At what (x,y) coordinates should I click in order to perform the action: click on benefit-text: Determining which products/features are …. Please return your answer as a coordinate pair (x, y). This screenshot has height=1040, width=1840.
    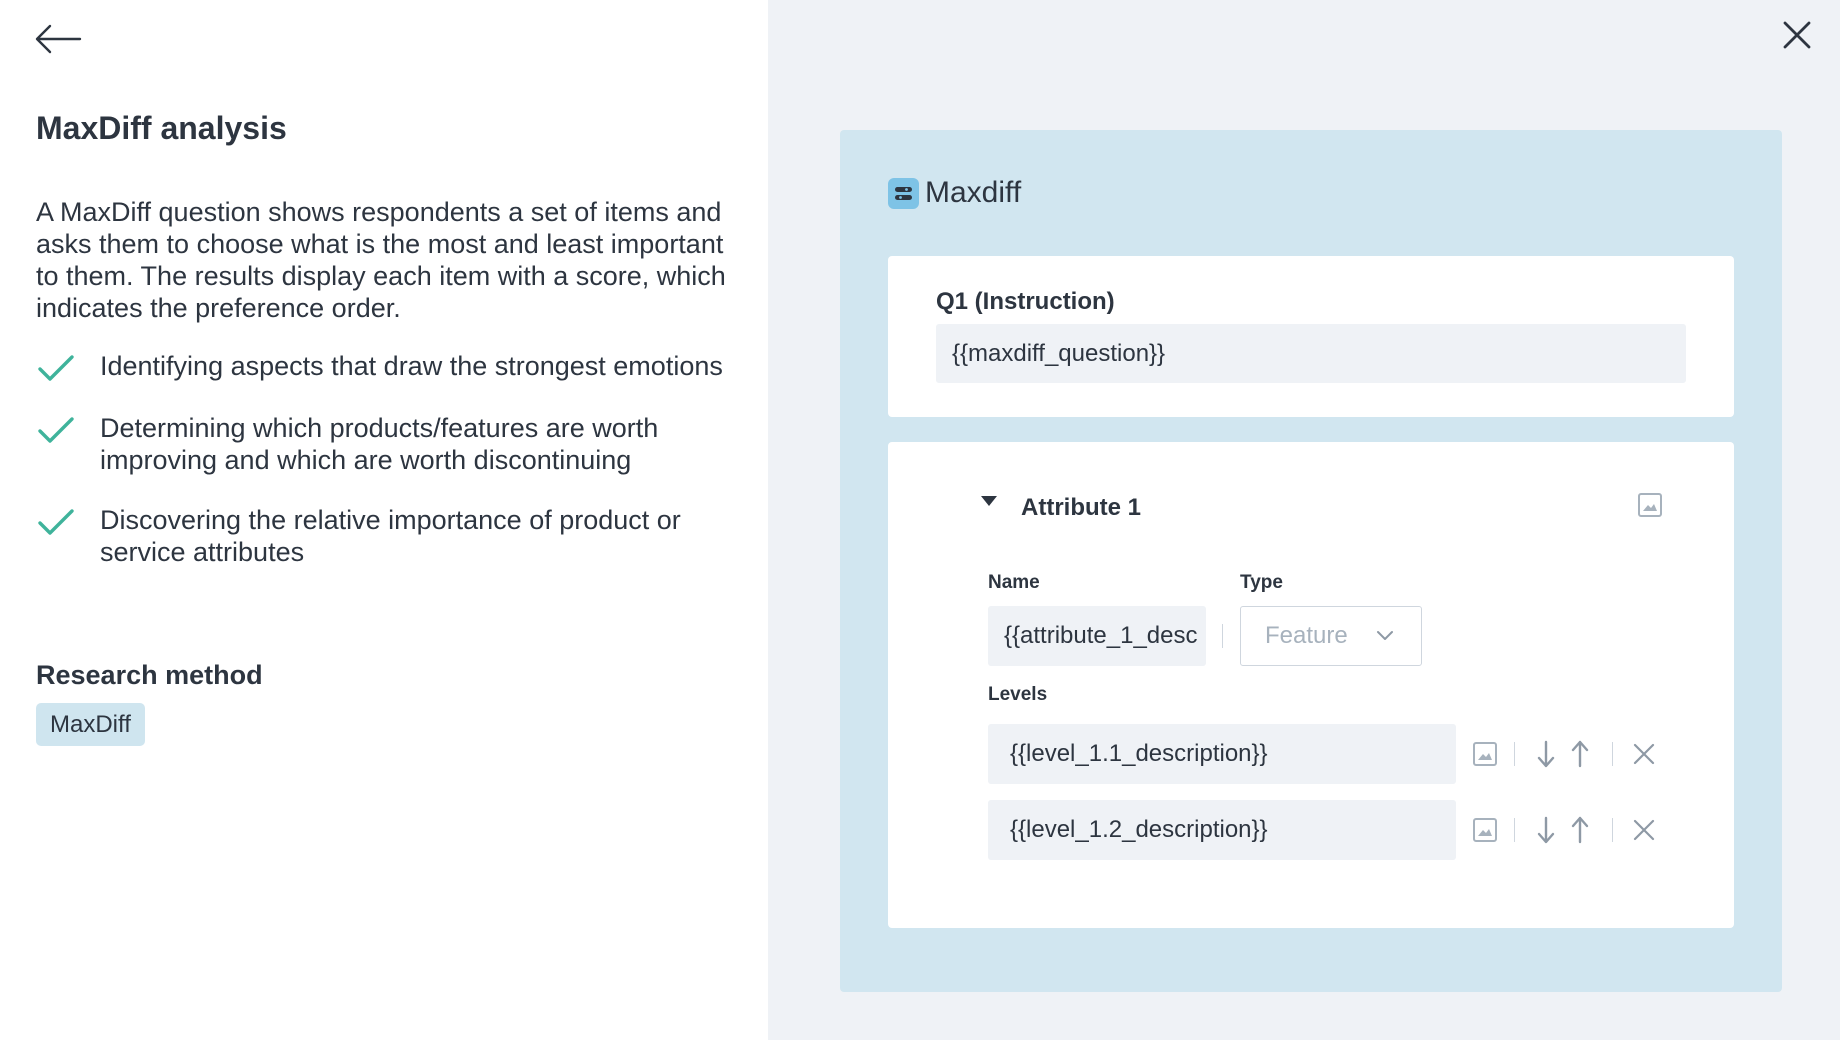
    Looking at the image, I should click on (379, 444).